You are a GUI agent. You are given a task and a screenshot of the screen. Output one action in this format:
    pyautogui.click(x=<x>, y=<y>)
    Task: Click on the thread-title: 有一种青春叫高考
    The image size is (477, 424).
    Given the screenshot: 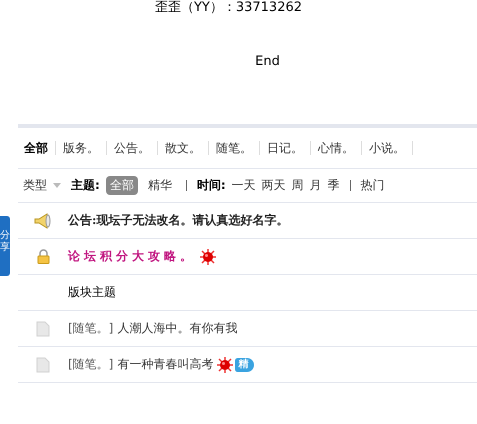 What is the action you would take?
    pyautogui.click(x=165, y=364)
    